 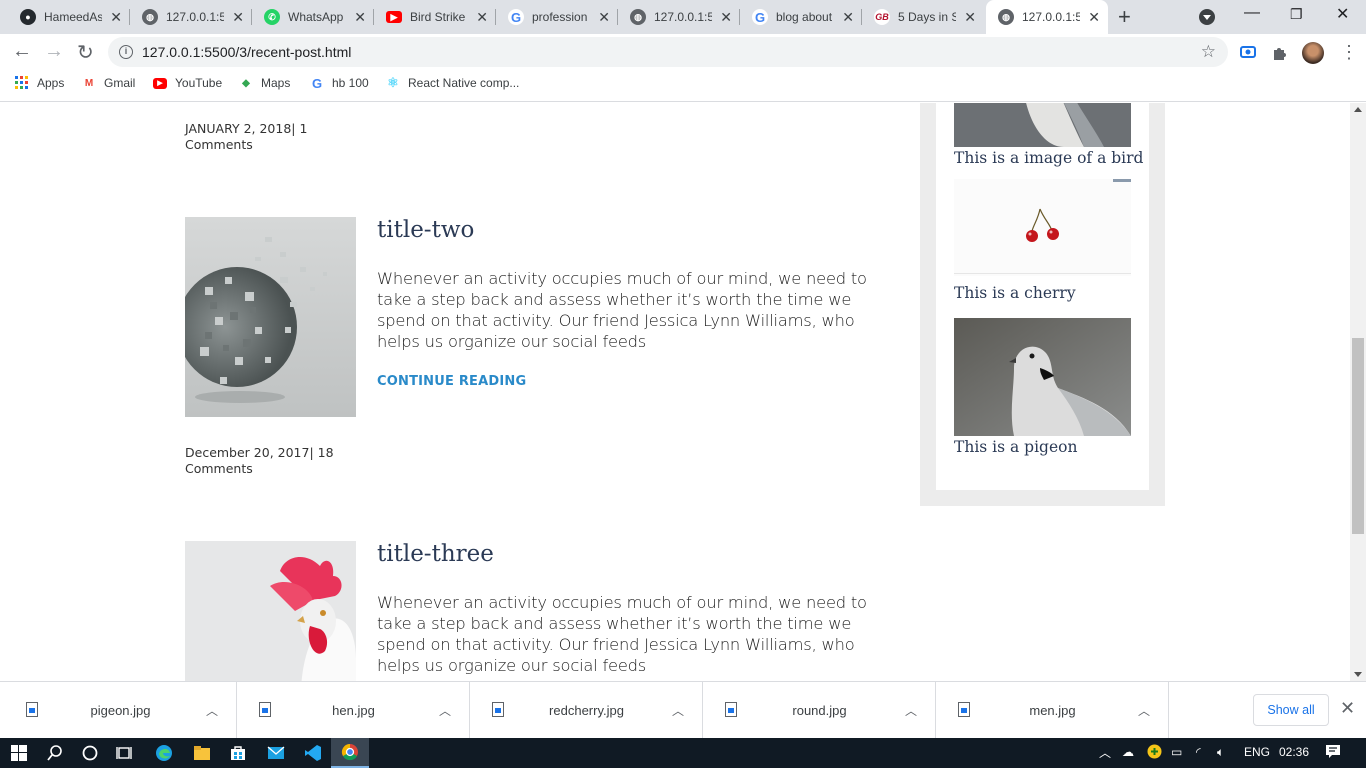 What do you see at coordinates (339, 83) in the screenshot?
I see `bookmark-hb100: G hb 100` at bounding box center [339, 83].